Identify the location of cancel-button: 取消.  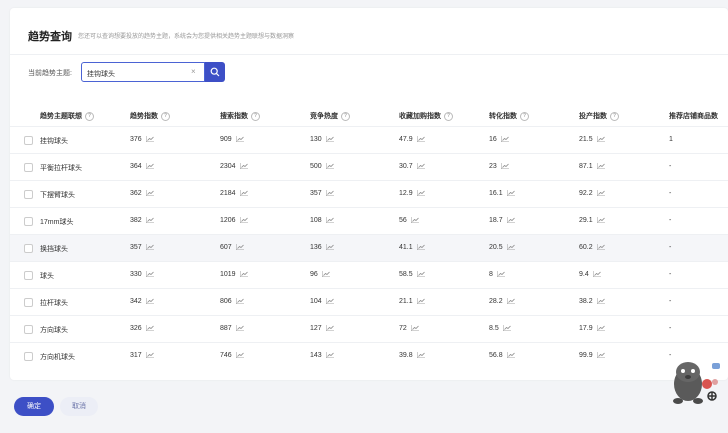
(79, 406).